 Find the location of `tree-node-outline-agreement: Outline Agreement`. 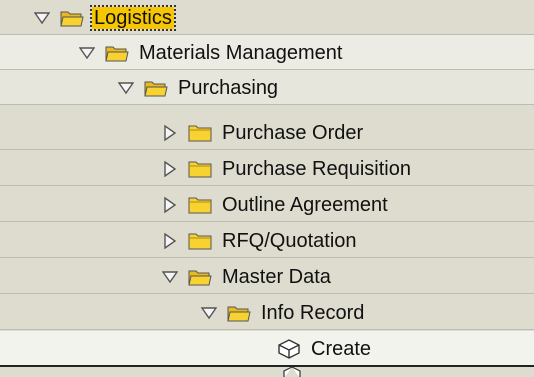

tree-node-outline-agreement: Outline Agreement is located at coordinates (276, 204).